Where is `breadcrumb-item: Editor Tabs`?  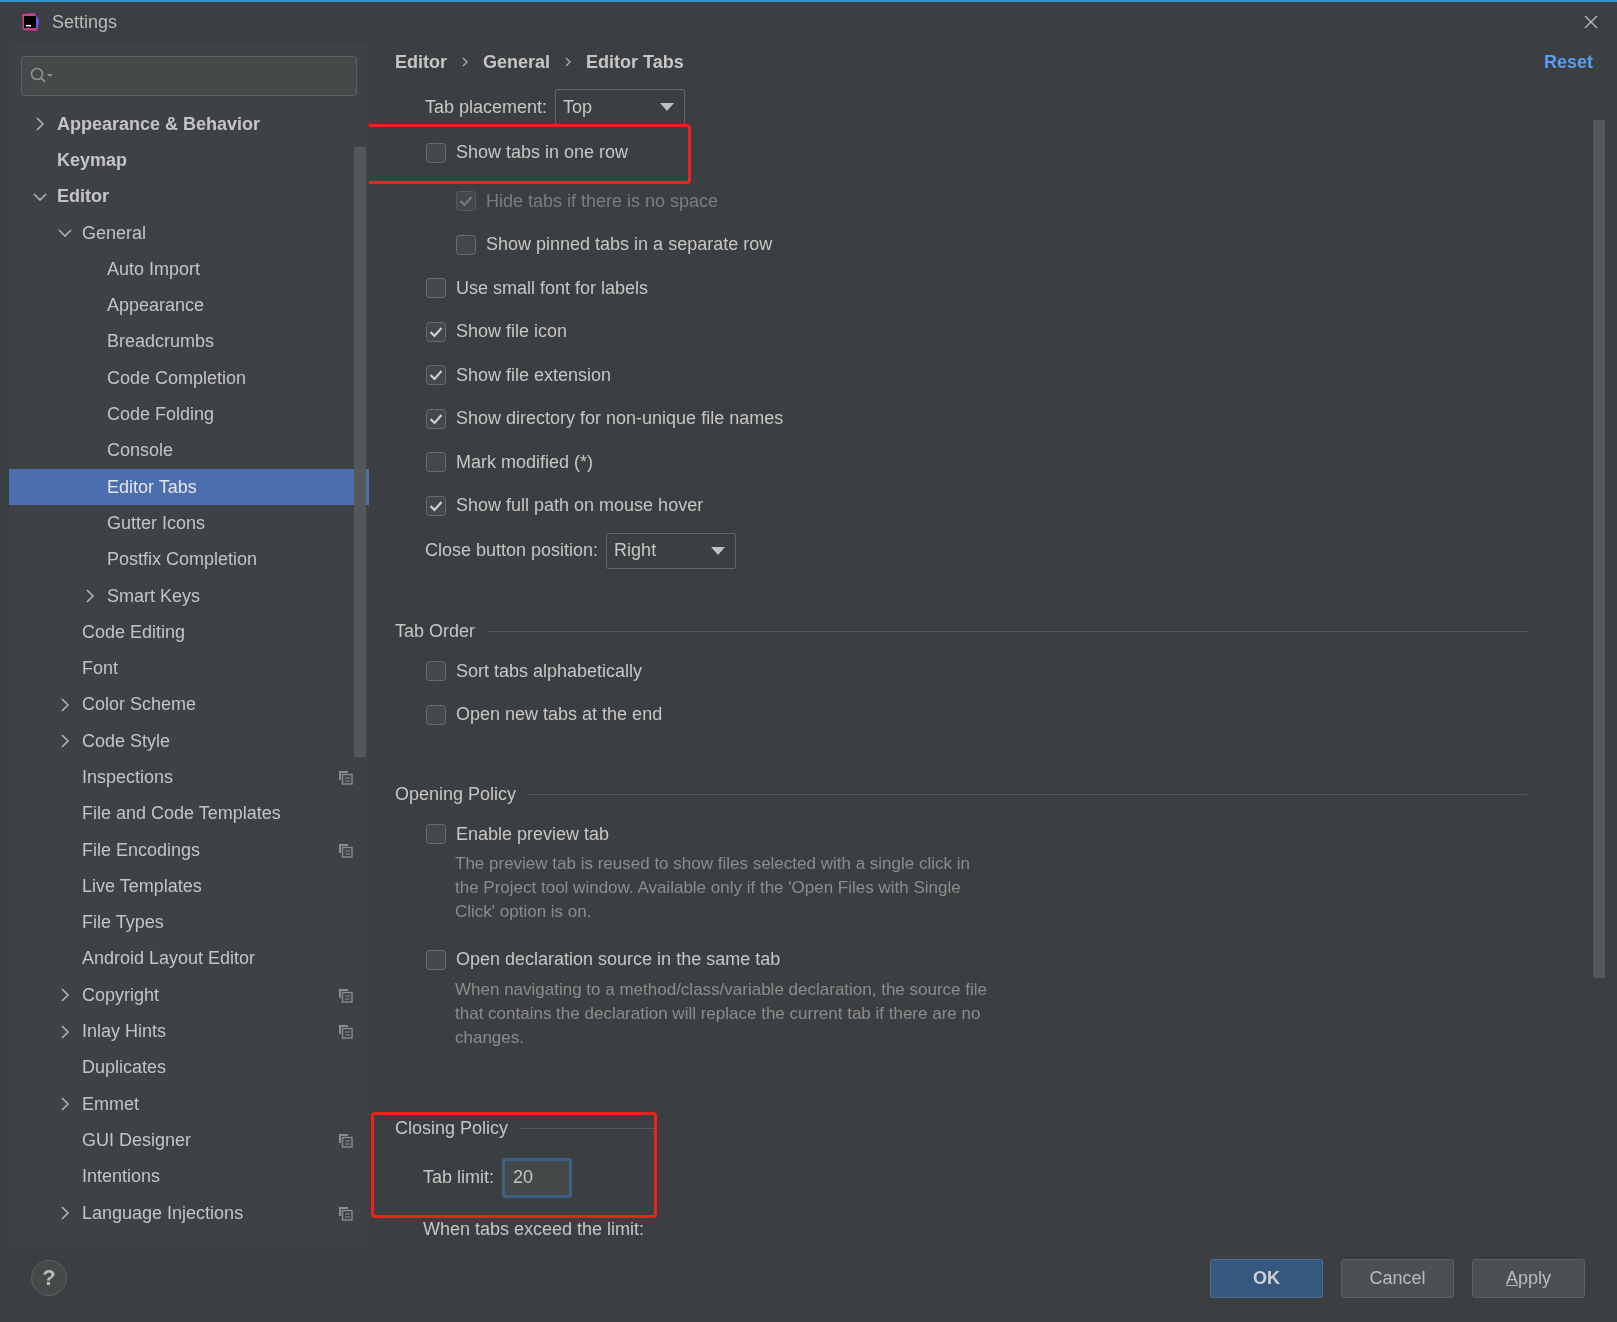
breadcrumb-item: Editor Tabs is located at coordinates (635, 62).